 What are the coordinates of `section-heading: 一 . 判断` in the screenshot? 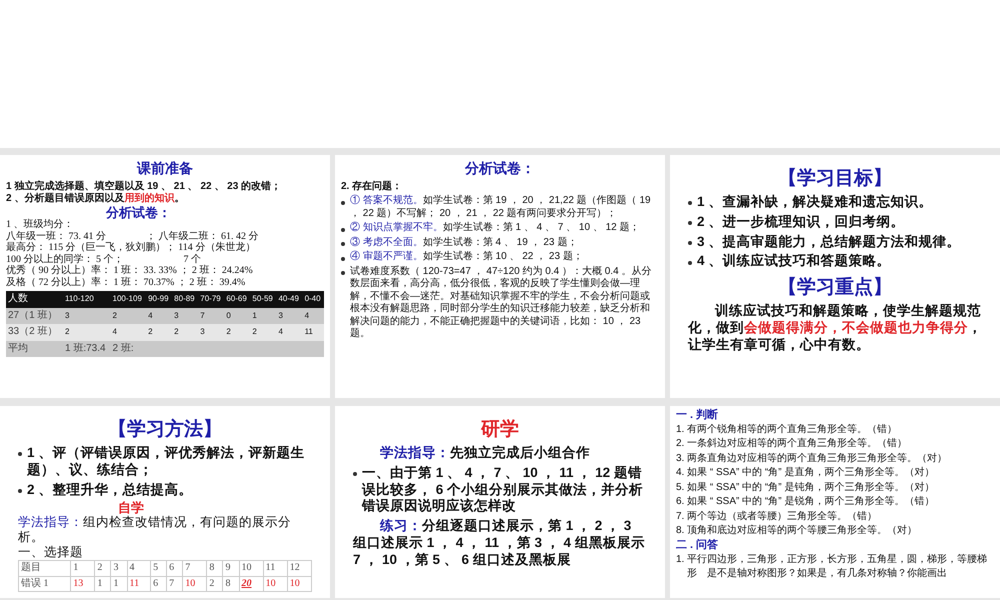 It's located at (698, 416).